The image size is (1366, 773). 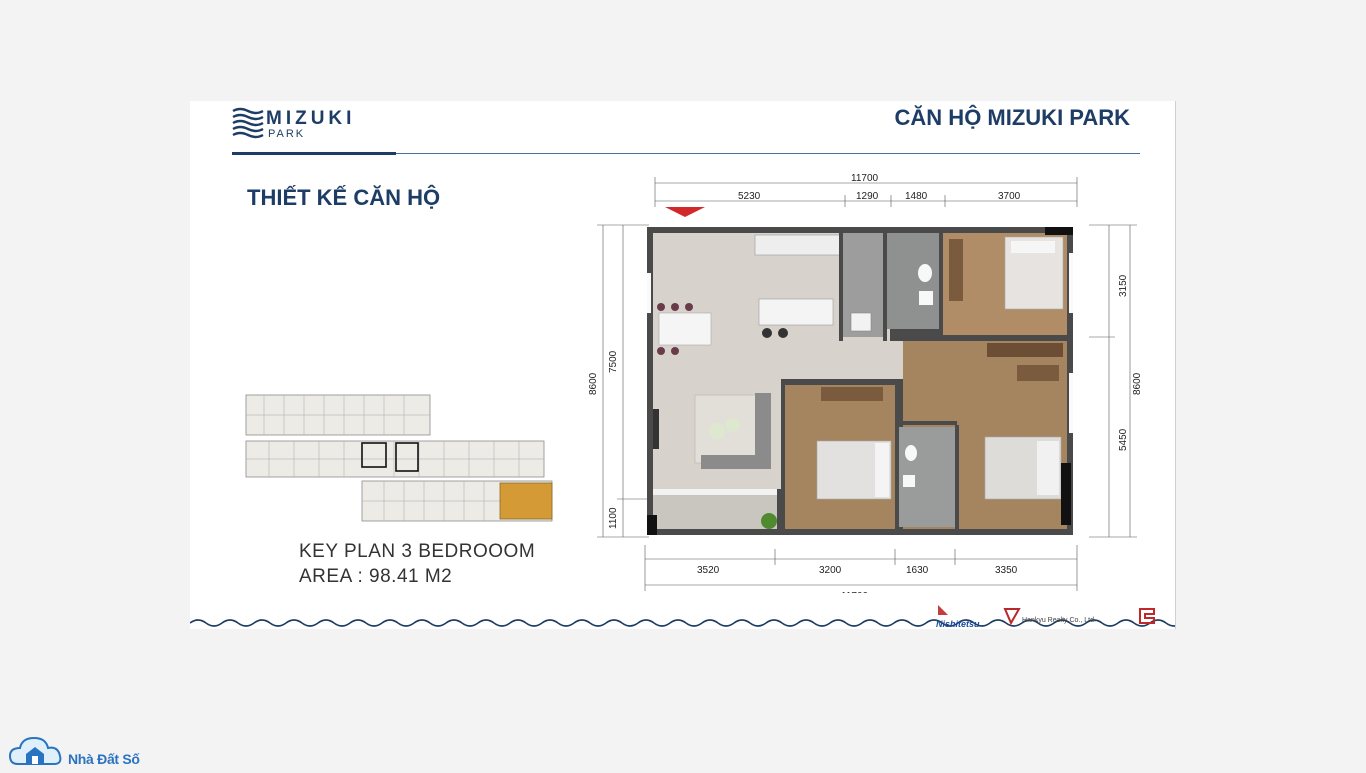 I want to click on dim-top-3: 1480, so click(x=916, y=196).